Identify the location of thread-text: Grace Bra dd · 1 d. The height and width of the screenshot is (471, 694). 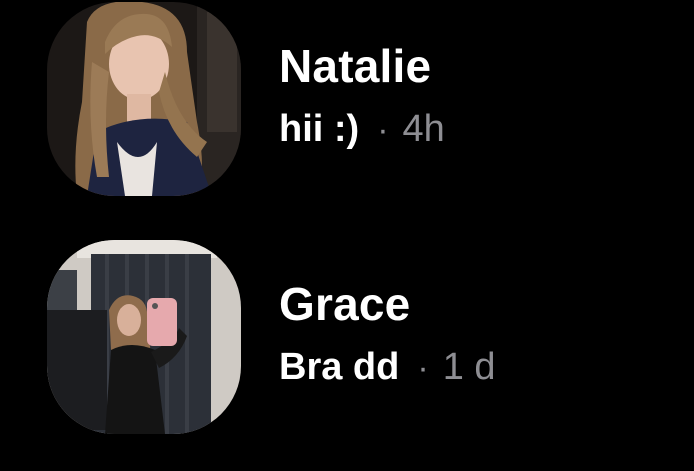
(387, 333).